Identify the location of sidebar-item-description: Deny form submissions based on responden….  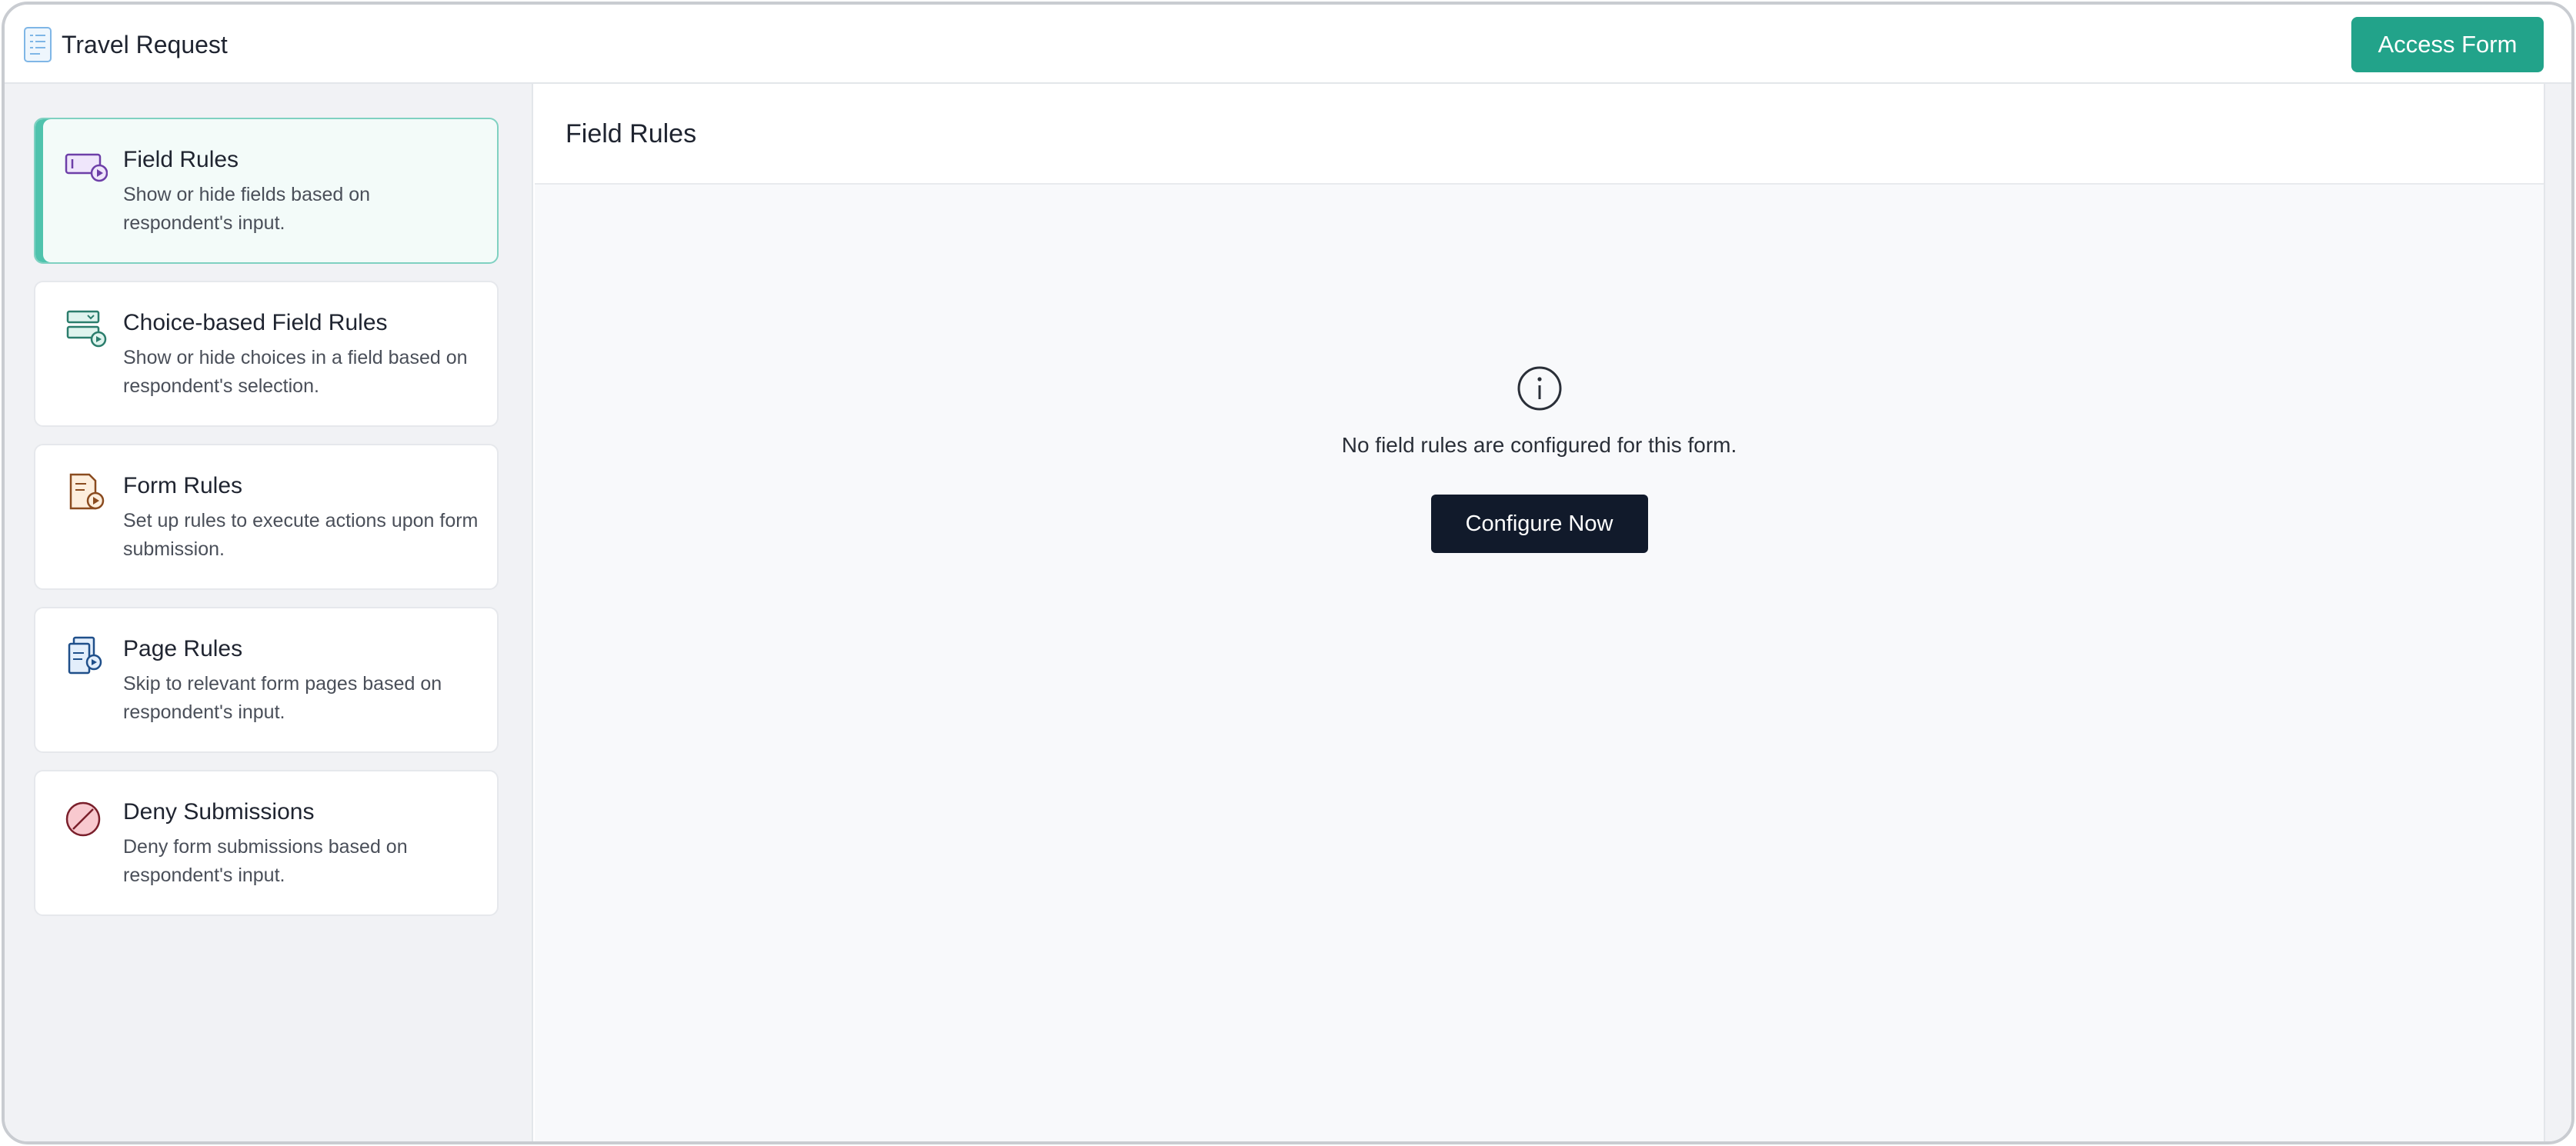
(266, 861).